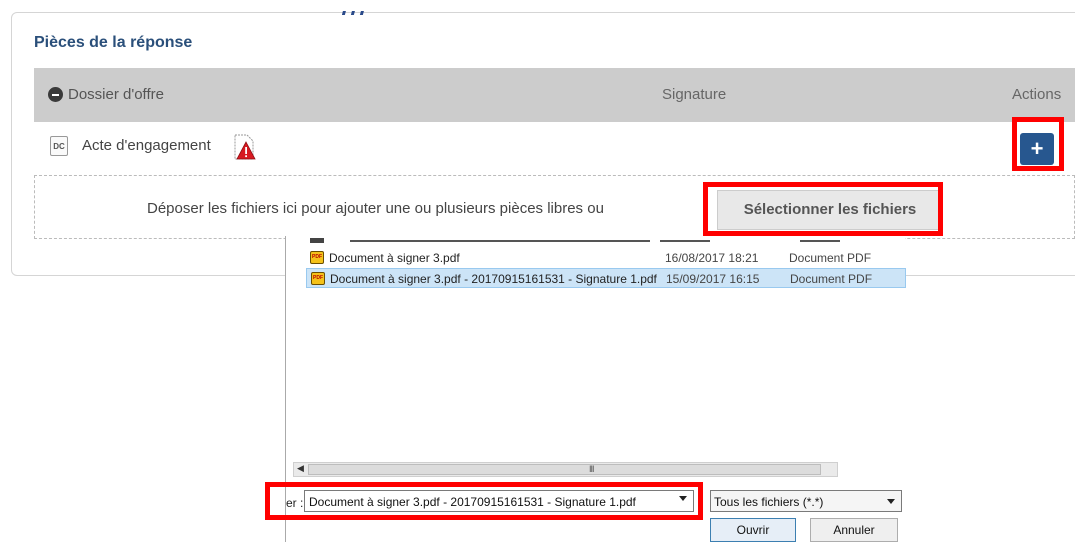 The height and width of the screenshot is (542, 1075). I want to click on file-date: 15/09/2017 16:15, so click(713, 279).